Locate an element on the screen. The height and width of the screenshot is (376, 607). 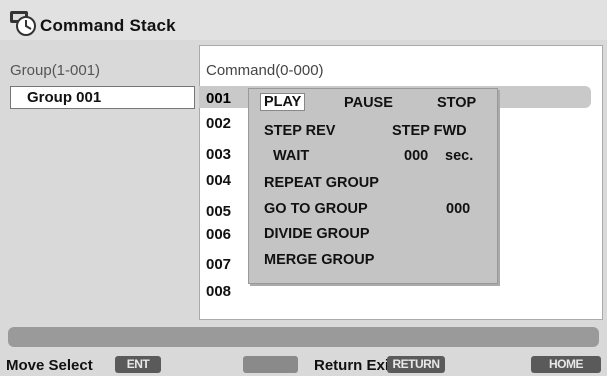
menu-item-merge-group: MERGE GROUP is located at coordinates (319, 260).